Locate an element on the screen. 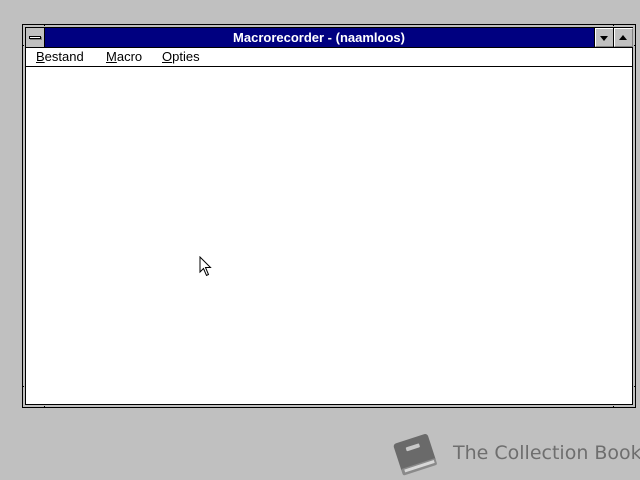 The width and height of the screenshot is (640, 480). minimize-button is located at coordinates (604, 37).